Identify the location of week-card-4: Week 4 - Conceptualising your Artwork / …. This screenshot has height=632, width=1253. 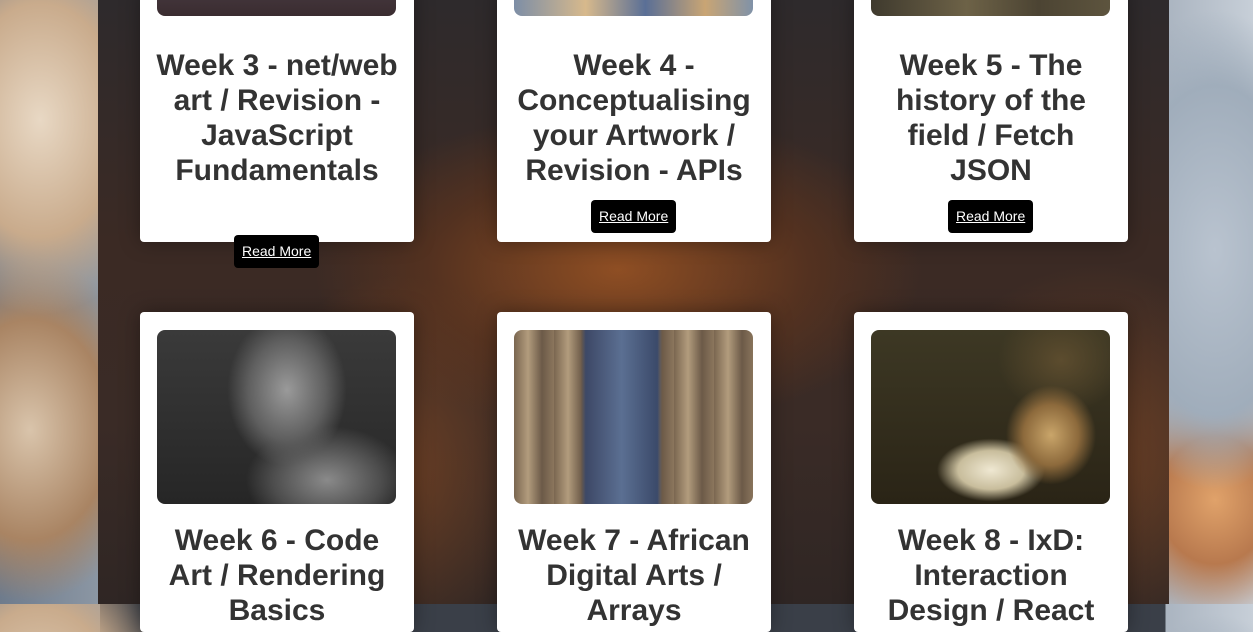
(634, 121).